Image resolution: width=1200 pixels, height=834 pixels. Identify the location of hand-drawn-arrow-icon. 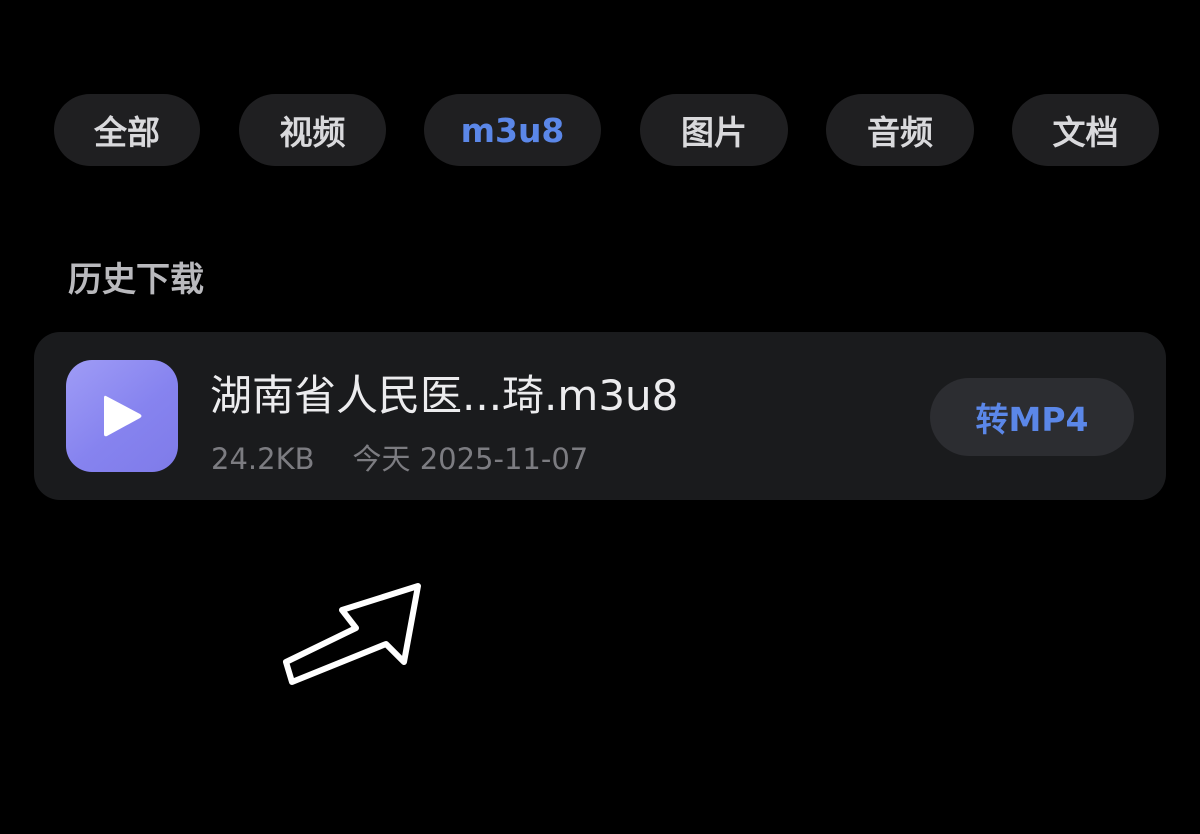
(352, 634).